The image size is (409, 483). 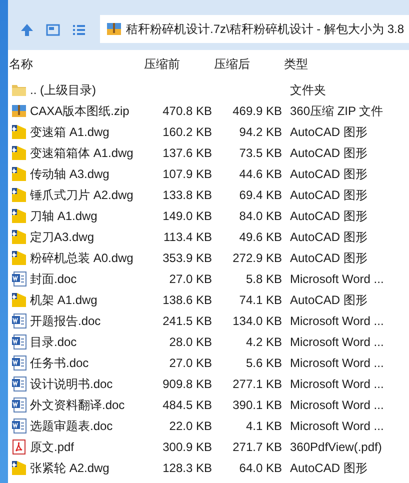 I want to click on archive-icon, so click(x=19, y=110).